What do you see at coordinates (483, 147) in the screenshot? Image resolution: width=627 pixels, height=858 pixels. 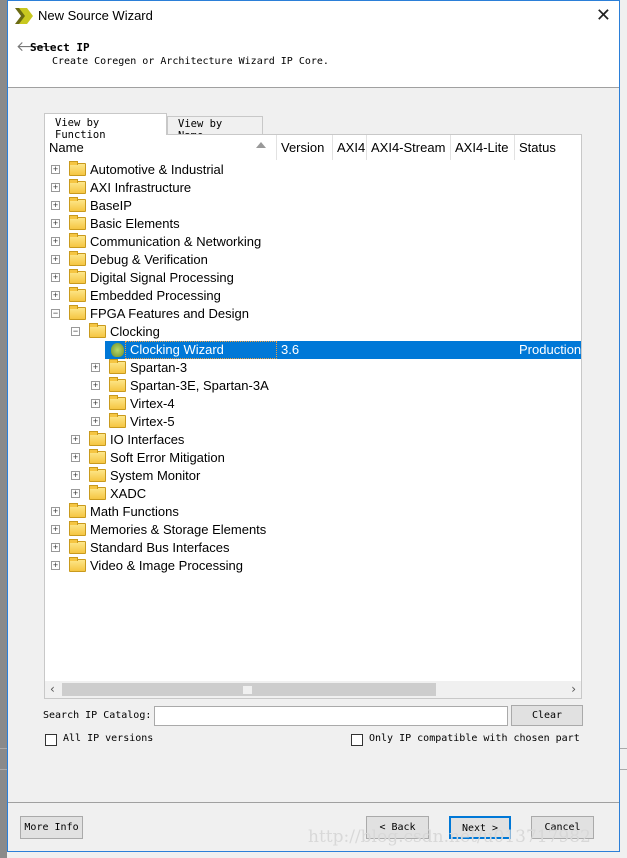 I see `column-axi4-lite: AXI4-Lite` at bounding box center [483, 147].